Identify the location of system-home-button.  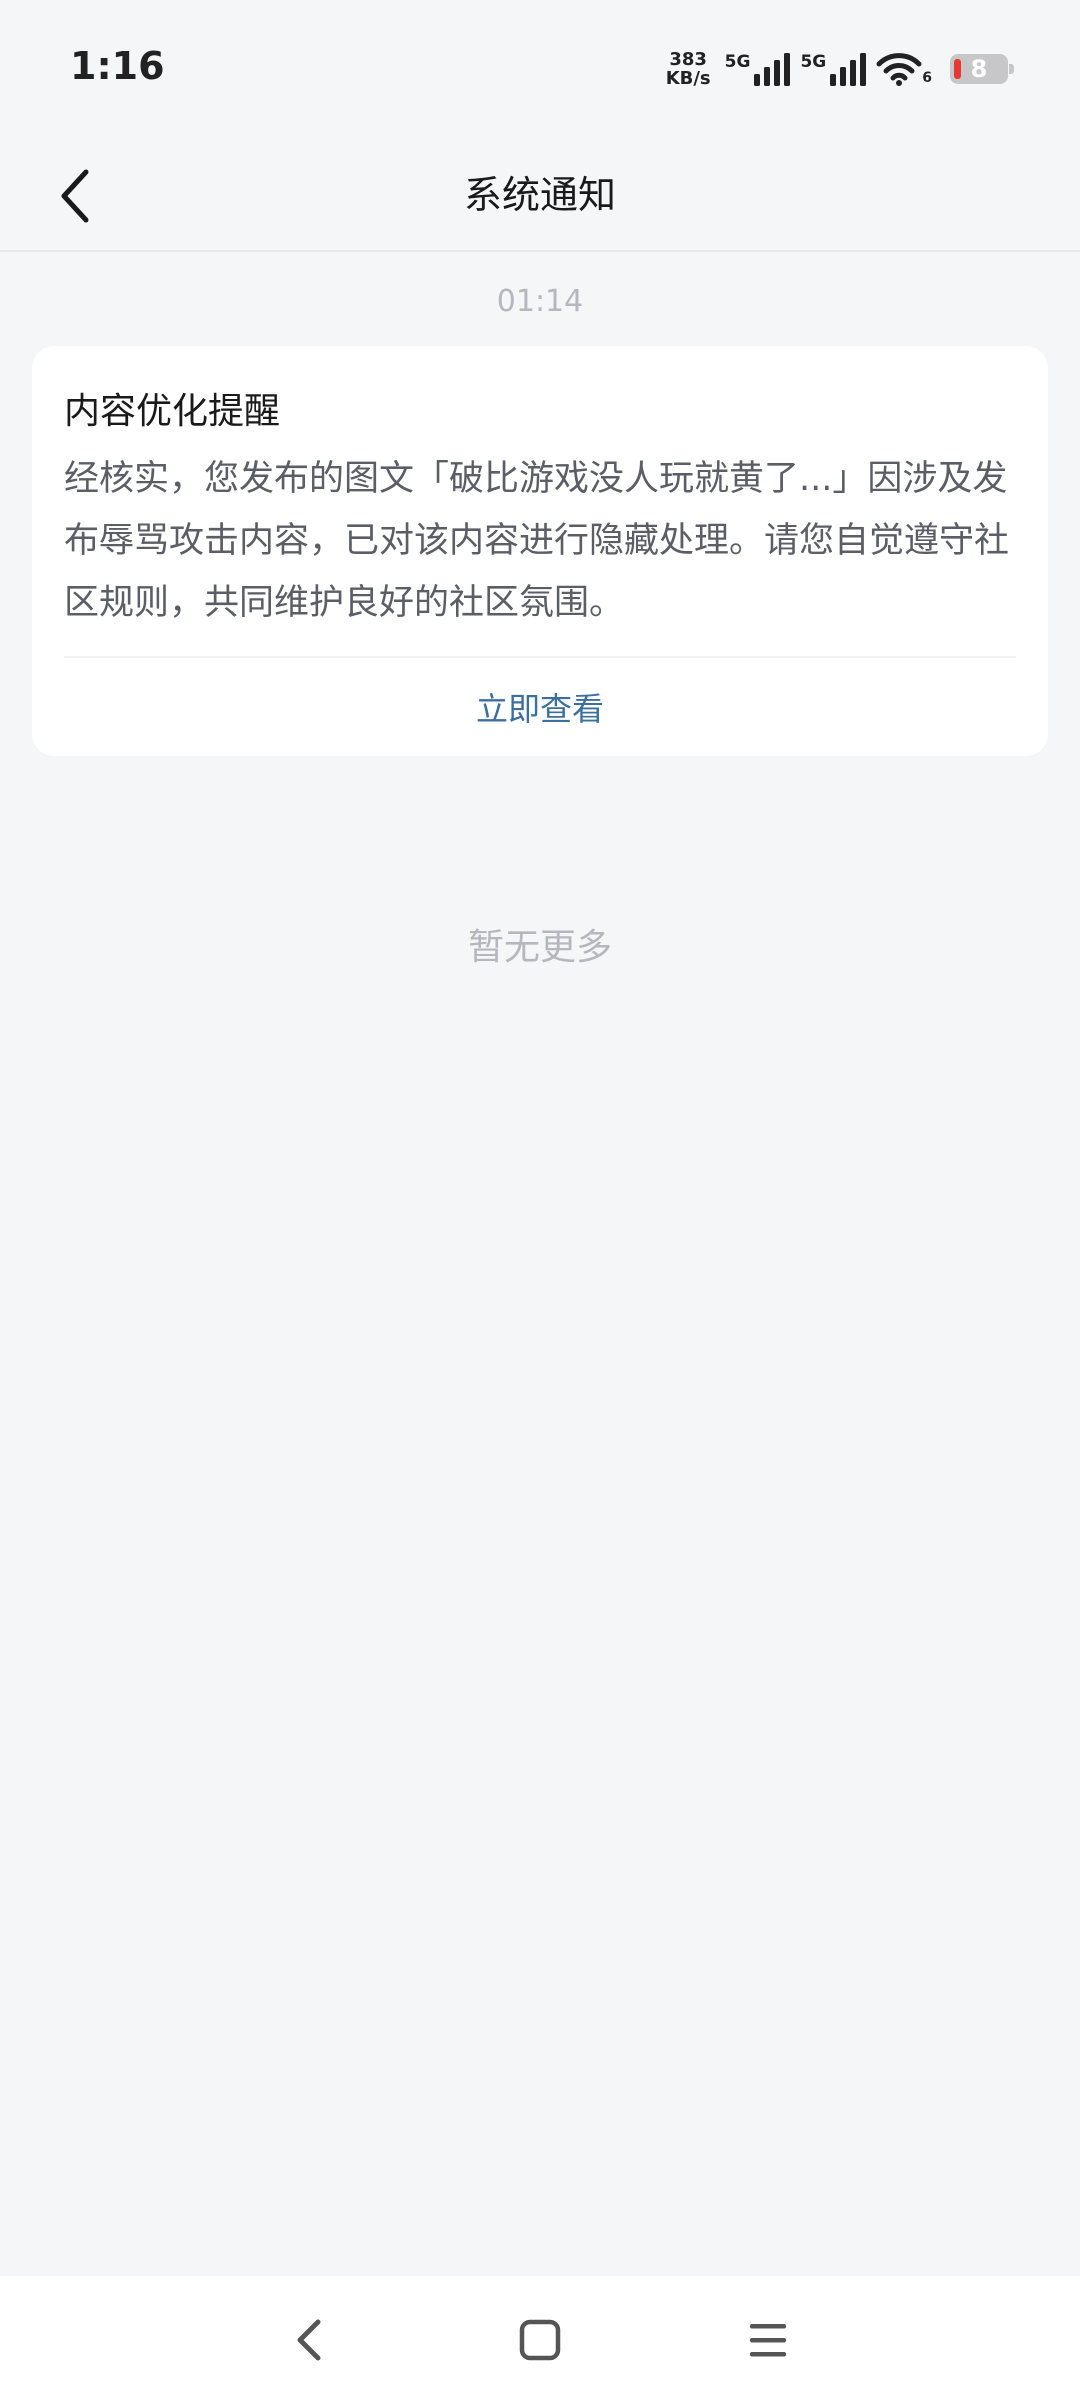
(540, 2340).